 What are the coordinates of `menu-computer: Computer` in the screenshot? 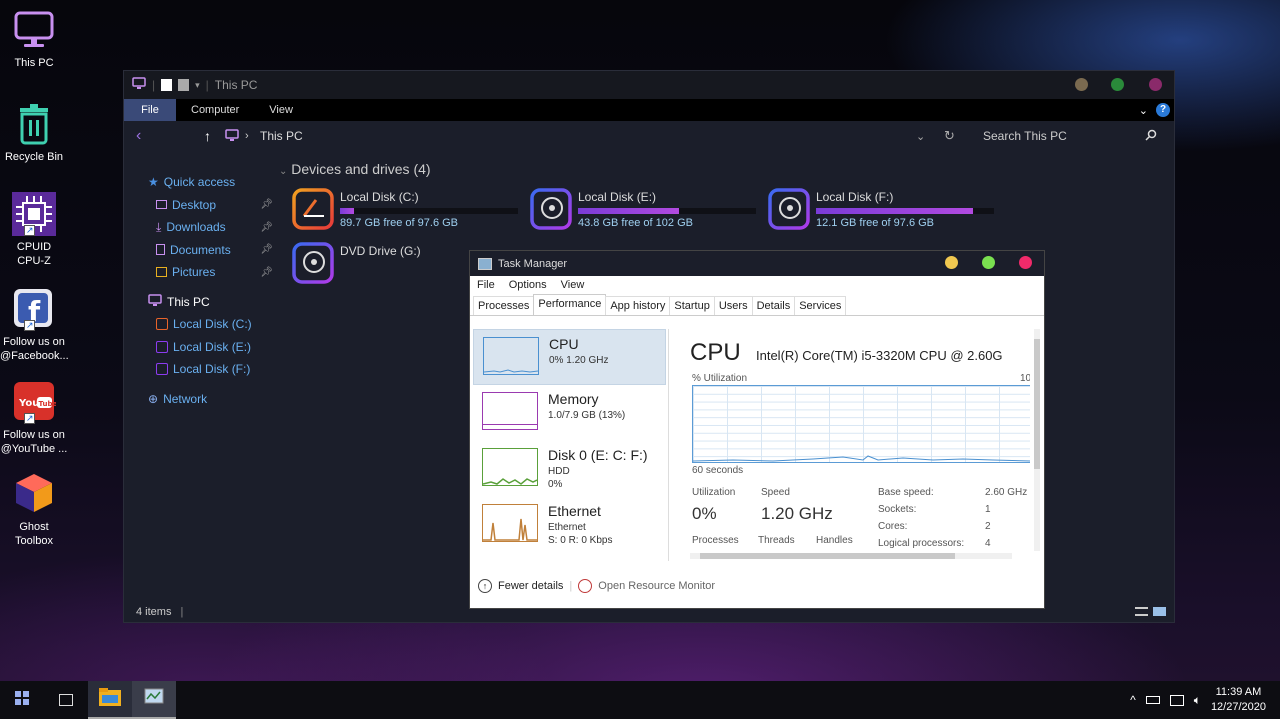 It's located at (215, 110).